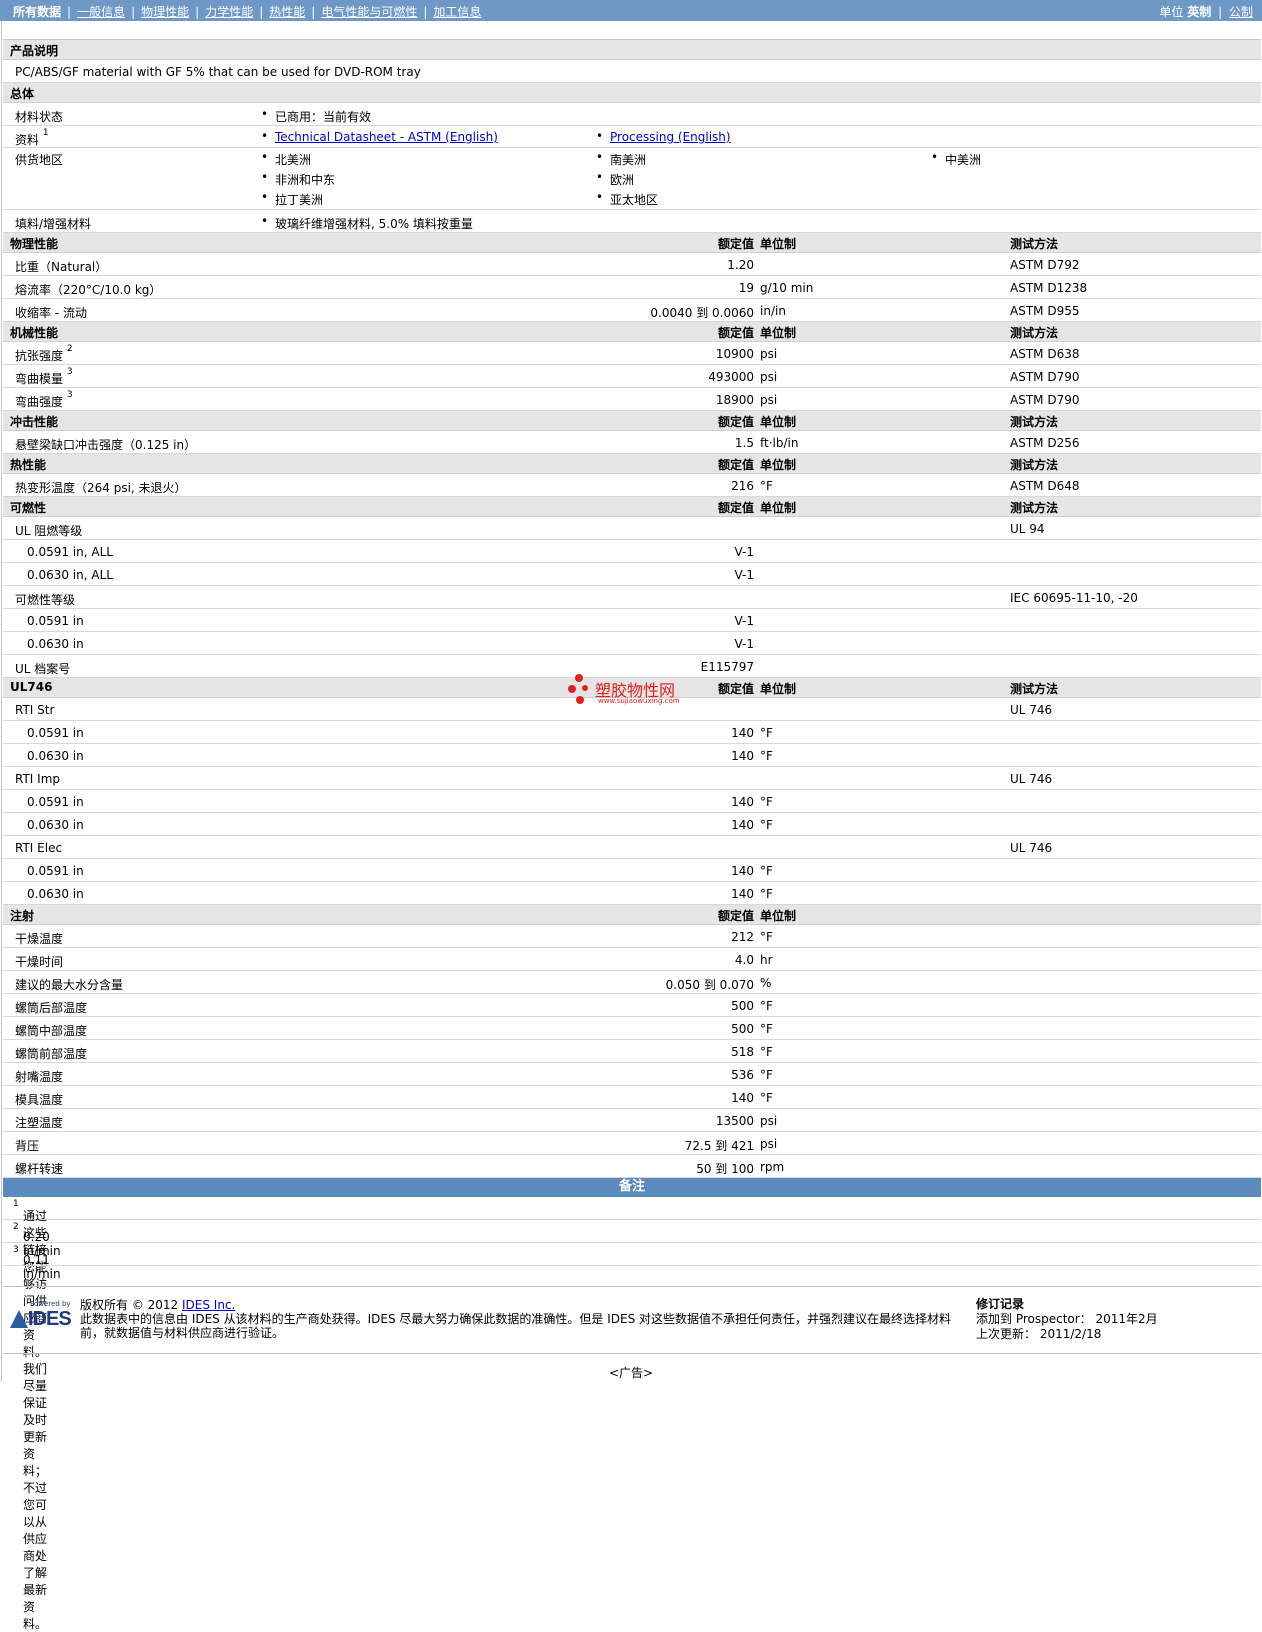  What do you see at coordinates (632, 114) in the screenshot?
I see `general-row-status: 材料状态 已商用：当前有效` at bounding box center [632, 114].